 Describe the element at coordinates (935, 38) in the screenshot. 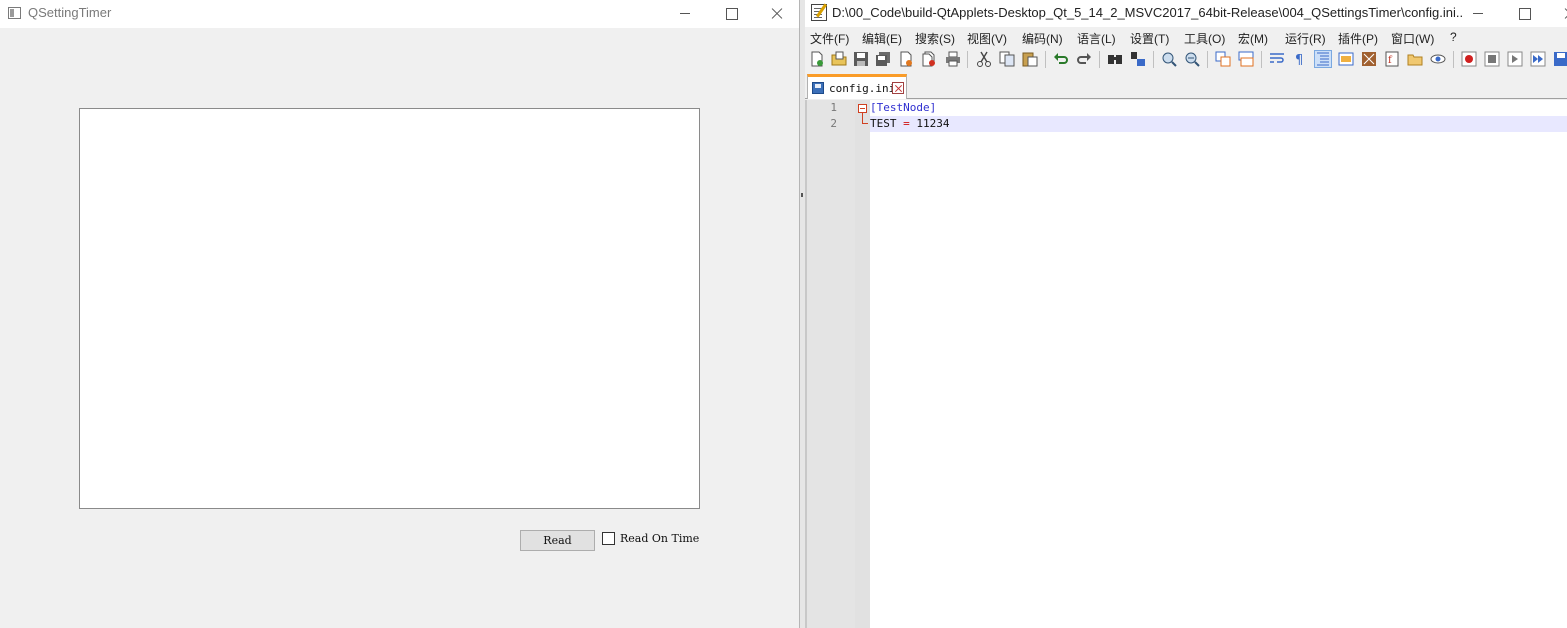

I see `menu-search: 搜索(S)` at that location.